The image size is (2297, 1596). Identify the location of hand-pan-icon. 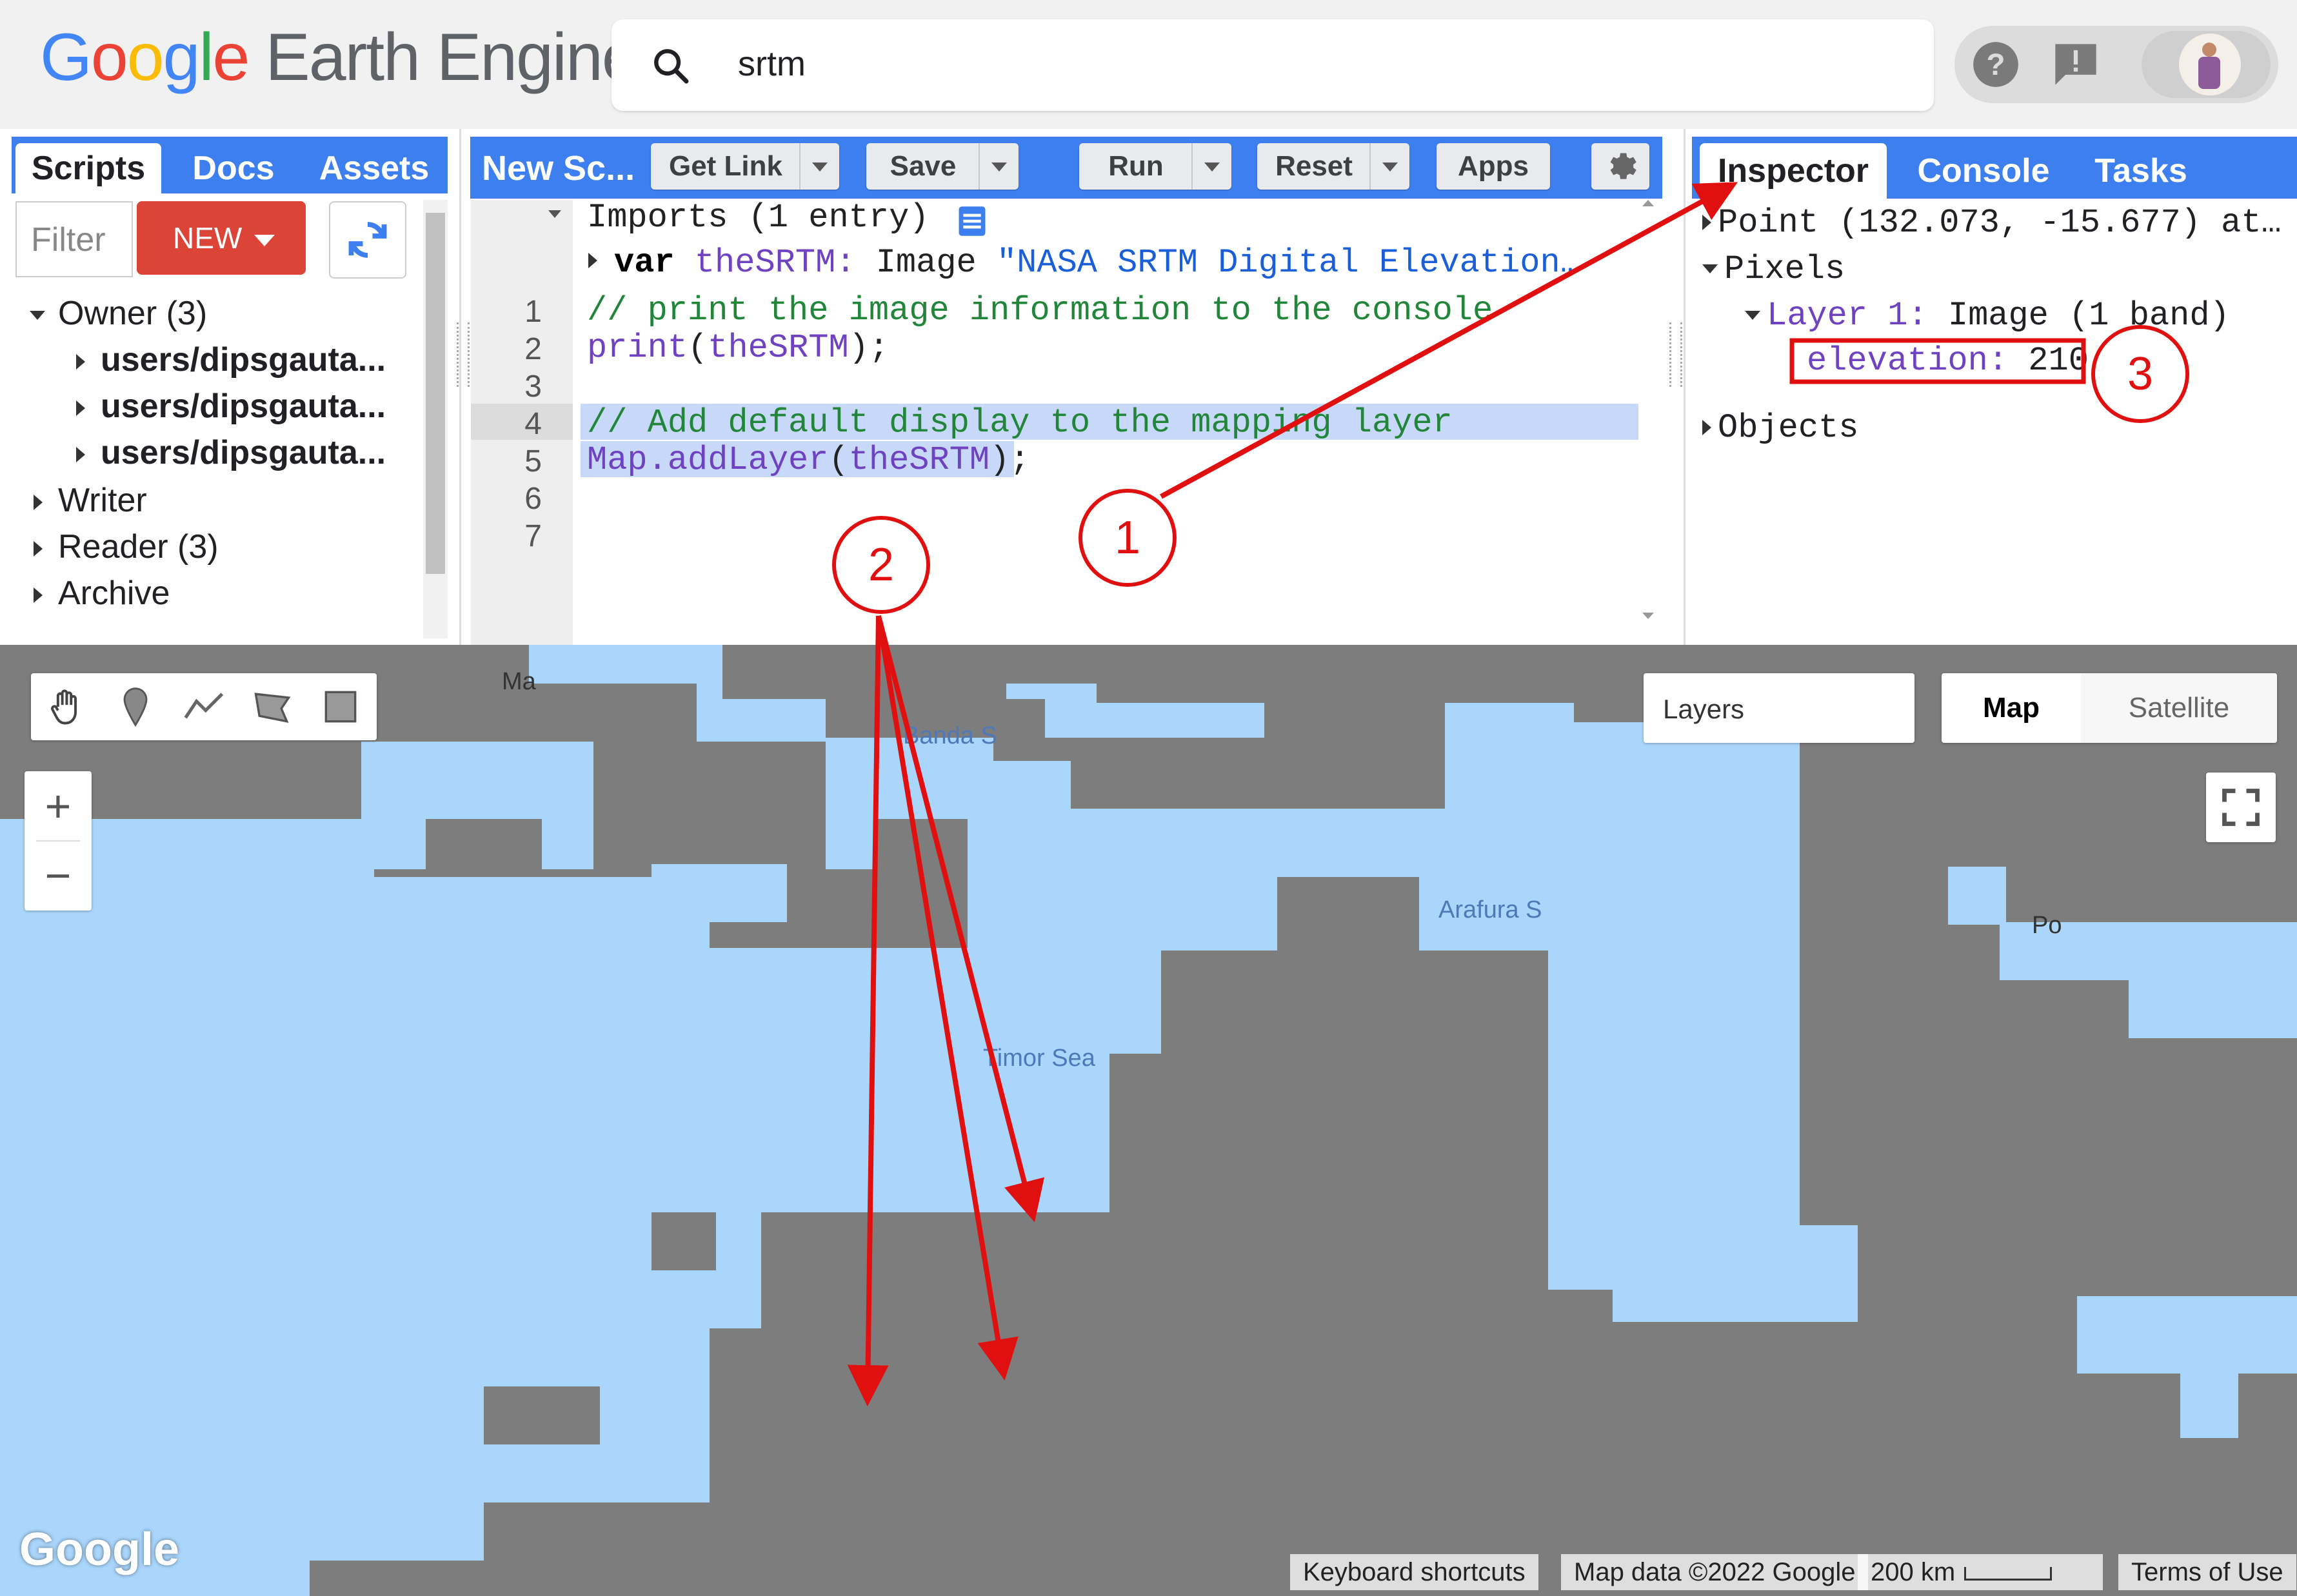
(67, 707).